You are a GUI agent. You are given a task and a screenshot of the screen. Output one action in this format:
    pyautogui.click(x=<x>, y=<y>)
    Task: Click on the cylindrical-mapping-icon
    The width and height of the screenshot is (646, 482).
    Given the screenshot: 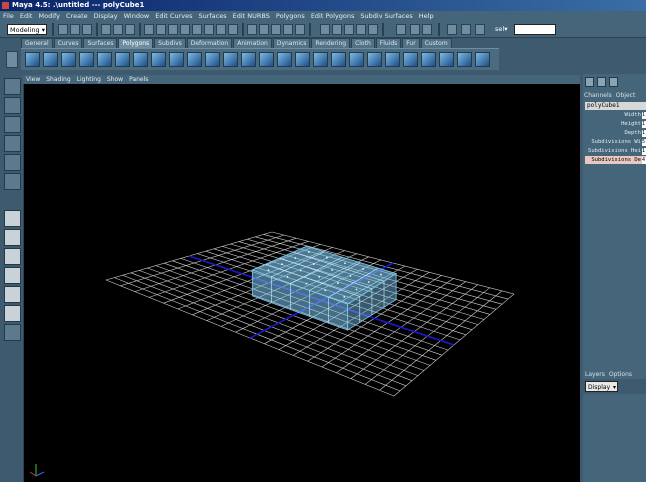 What is the action you would take?
    pyautogui.click(x=464, y=59)
    